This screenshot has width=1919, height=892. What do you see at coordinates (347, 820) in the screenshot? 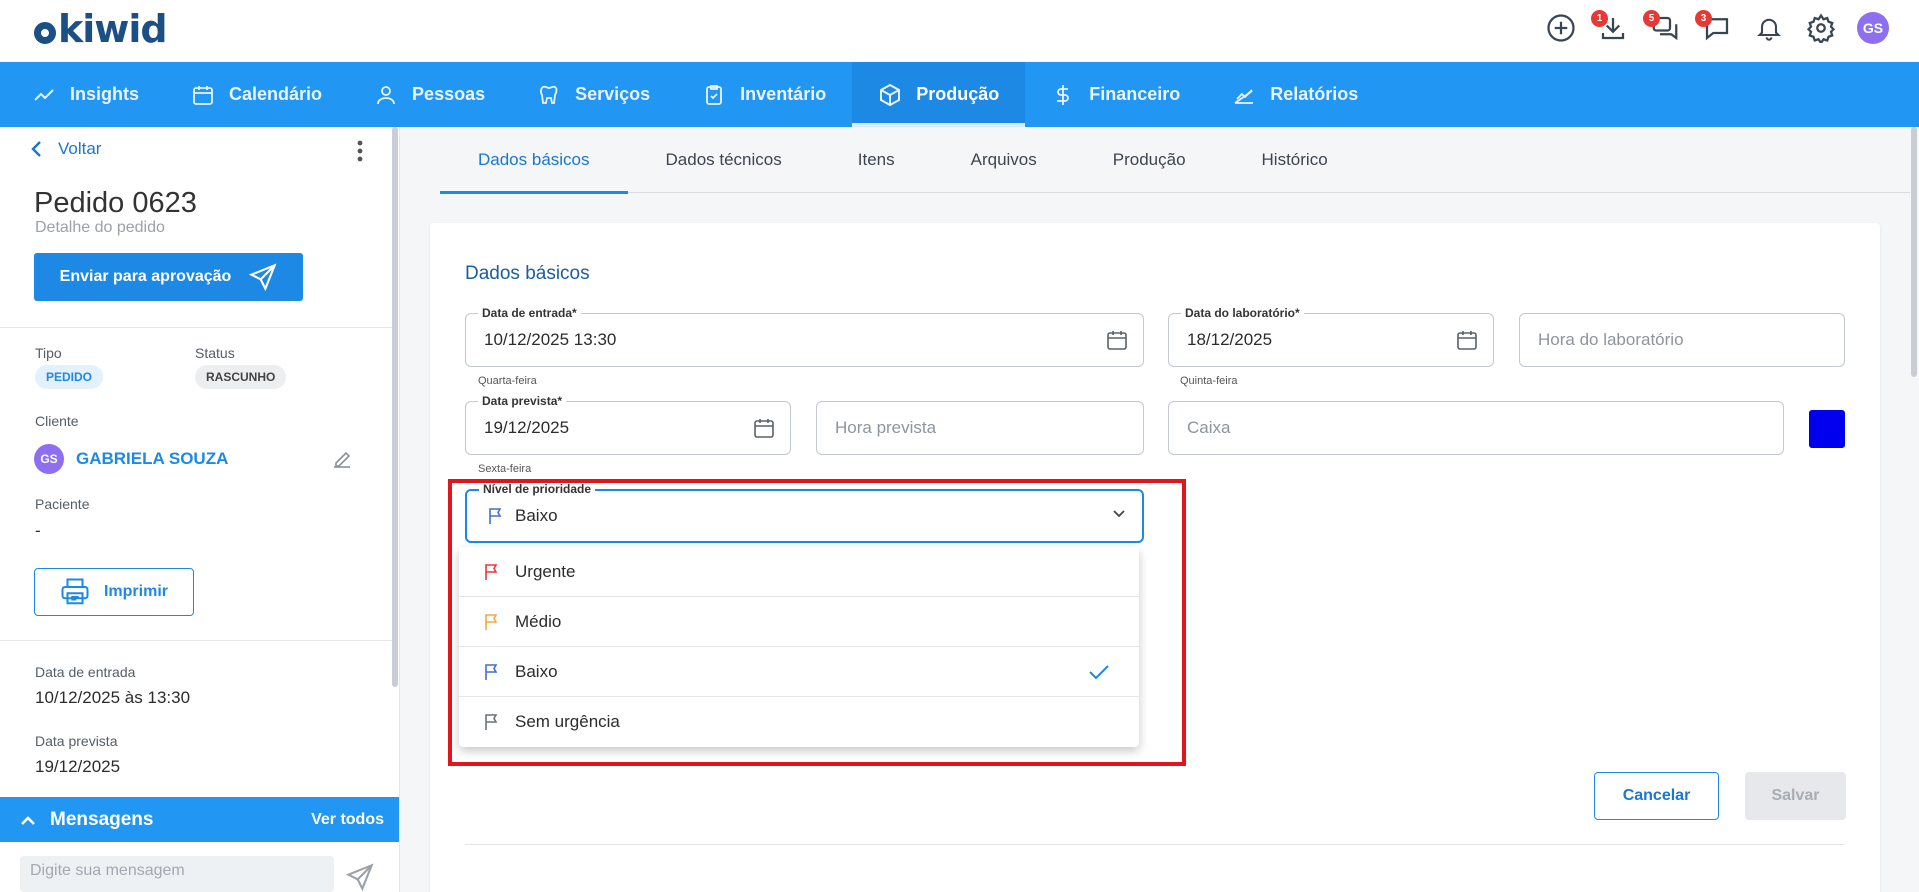
I see `see-all-link: Ver todos` at bounding box center [347, 820].